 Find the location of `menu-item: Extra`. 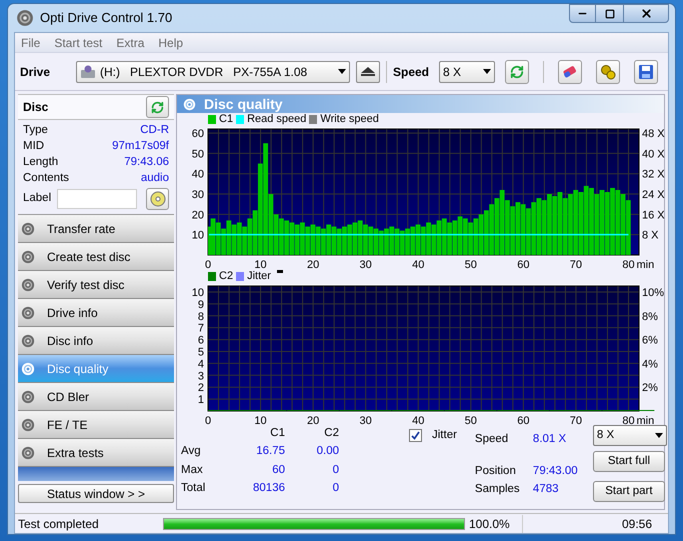

menu-item: Extra is located at coordinates (130, 43).